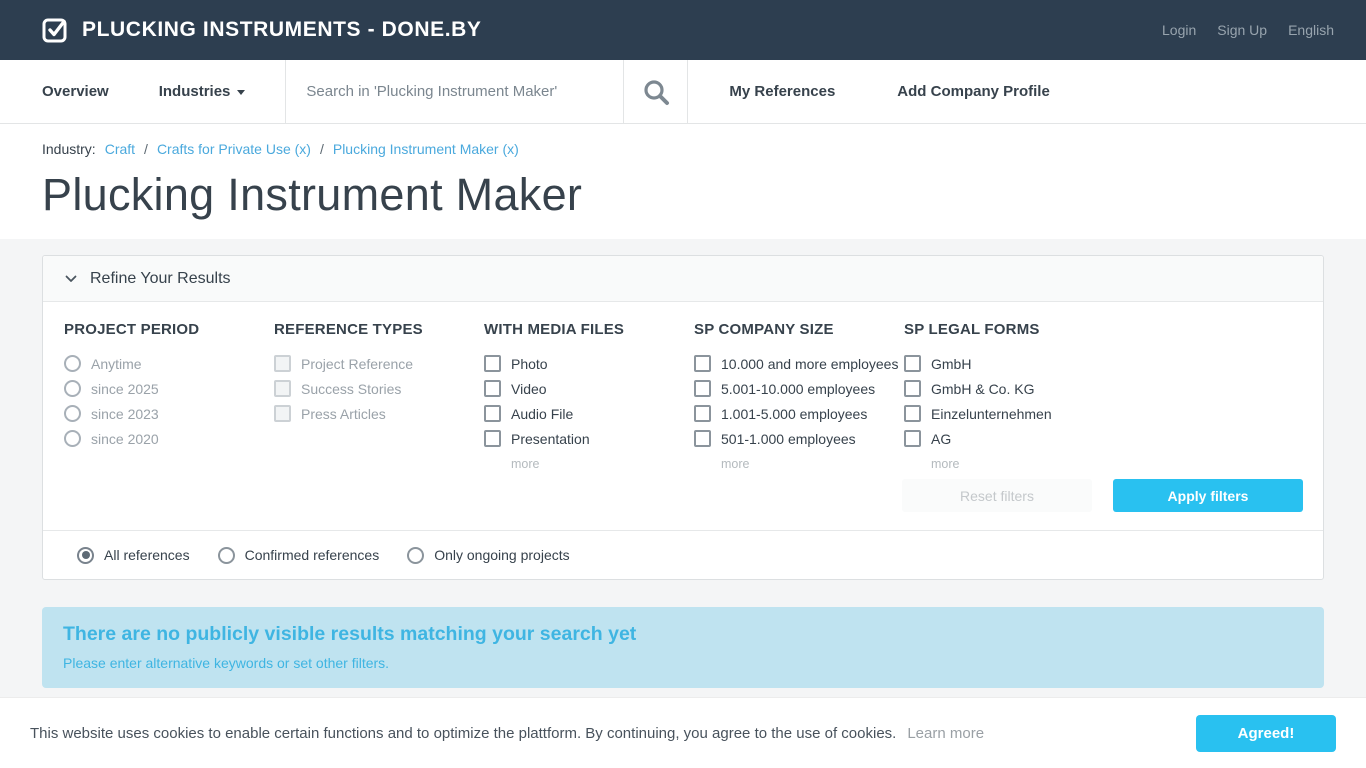 This screenshot has width=1366, height=768. I want to click on radio-selected-icon, so click(85, 555).